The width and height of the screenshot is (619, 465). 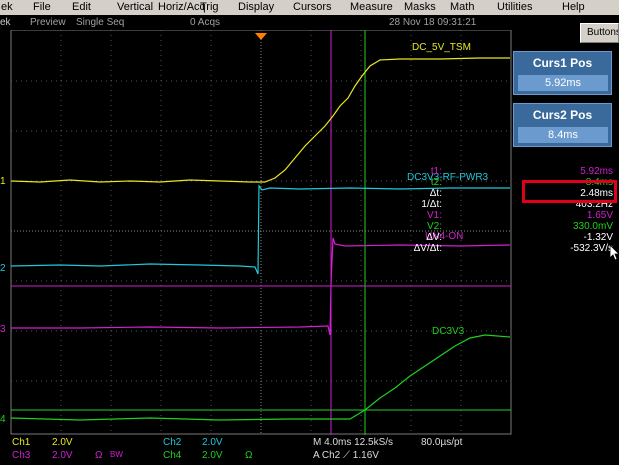 I want to click on ch2-scale: 2.0V, so click(x=212, y=442).